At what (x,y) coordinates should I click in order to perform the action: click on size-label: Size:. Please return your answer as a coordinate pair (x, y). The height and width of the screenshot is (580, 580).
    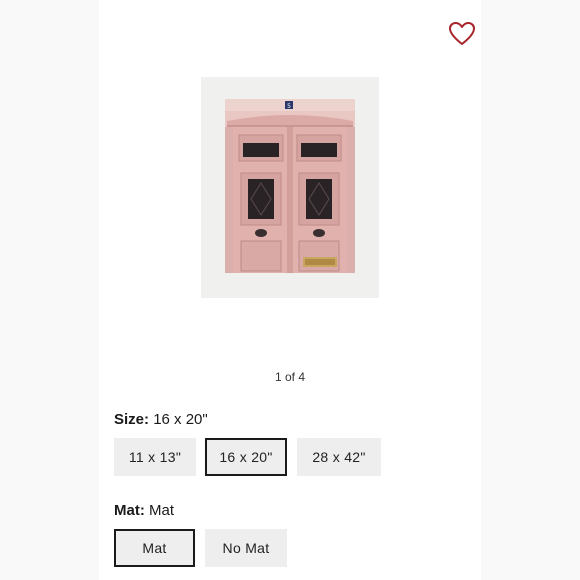
    Looking at the image, I should click on (132, 419).